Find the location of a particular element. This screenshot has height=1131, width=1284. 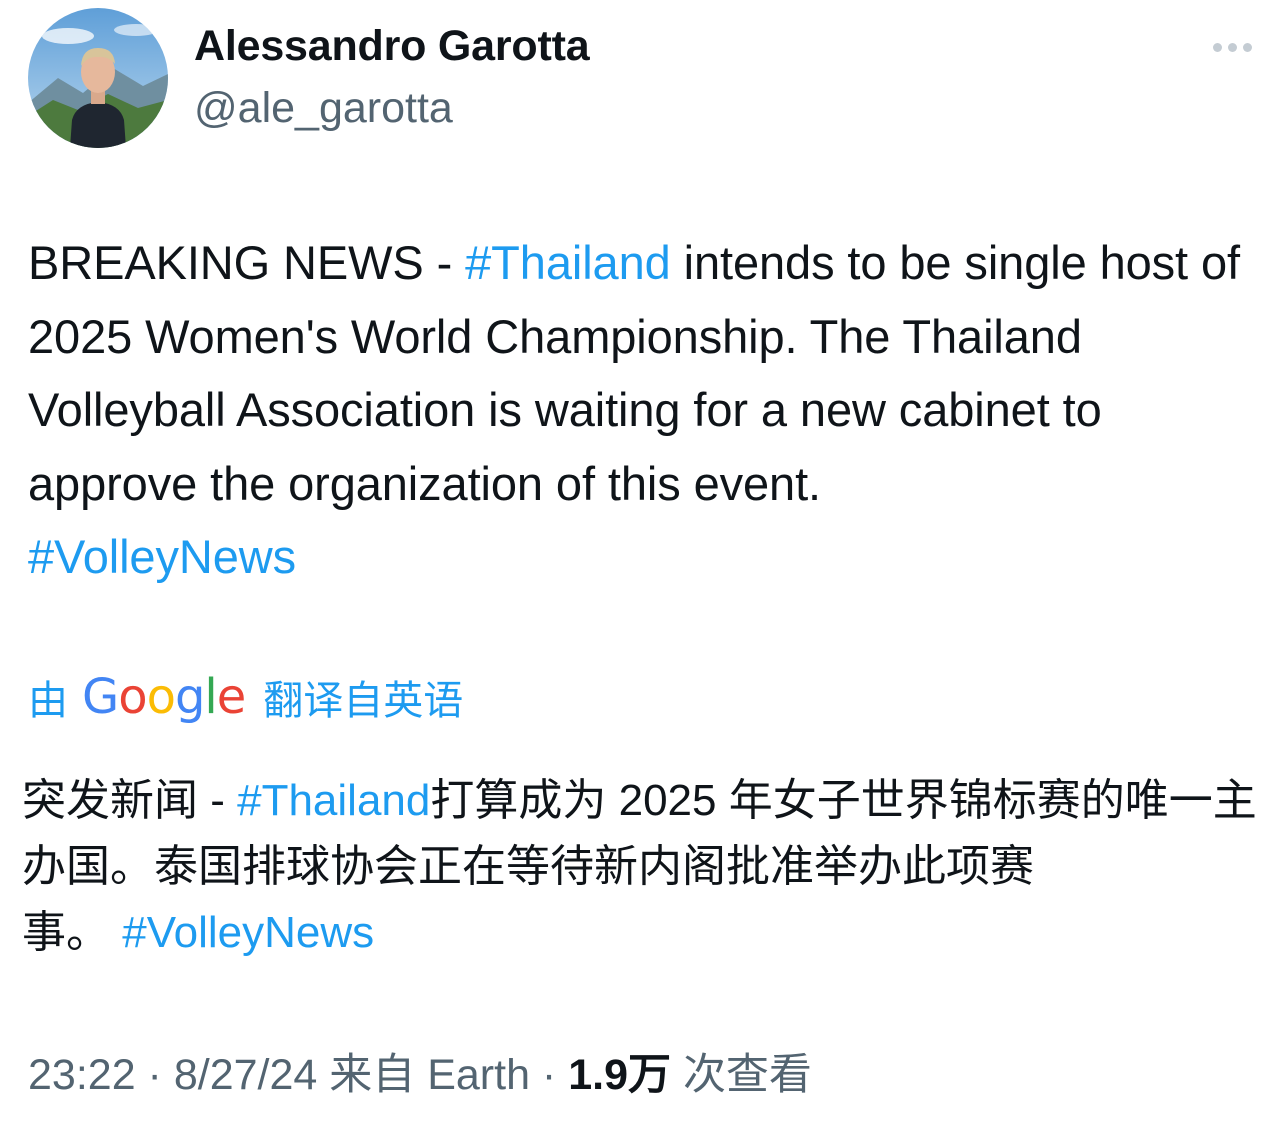

author-display-name: Alessandro Garotta is located at coordinates (392, 46).